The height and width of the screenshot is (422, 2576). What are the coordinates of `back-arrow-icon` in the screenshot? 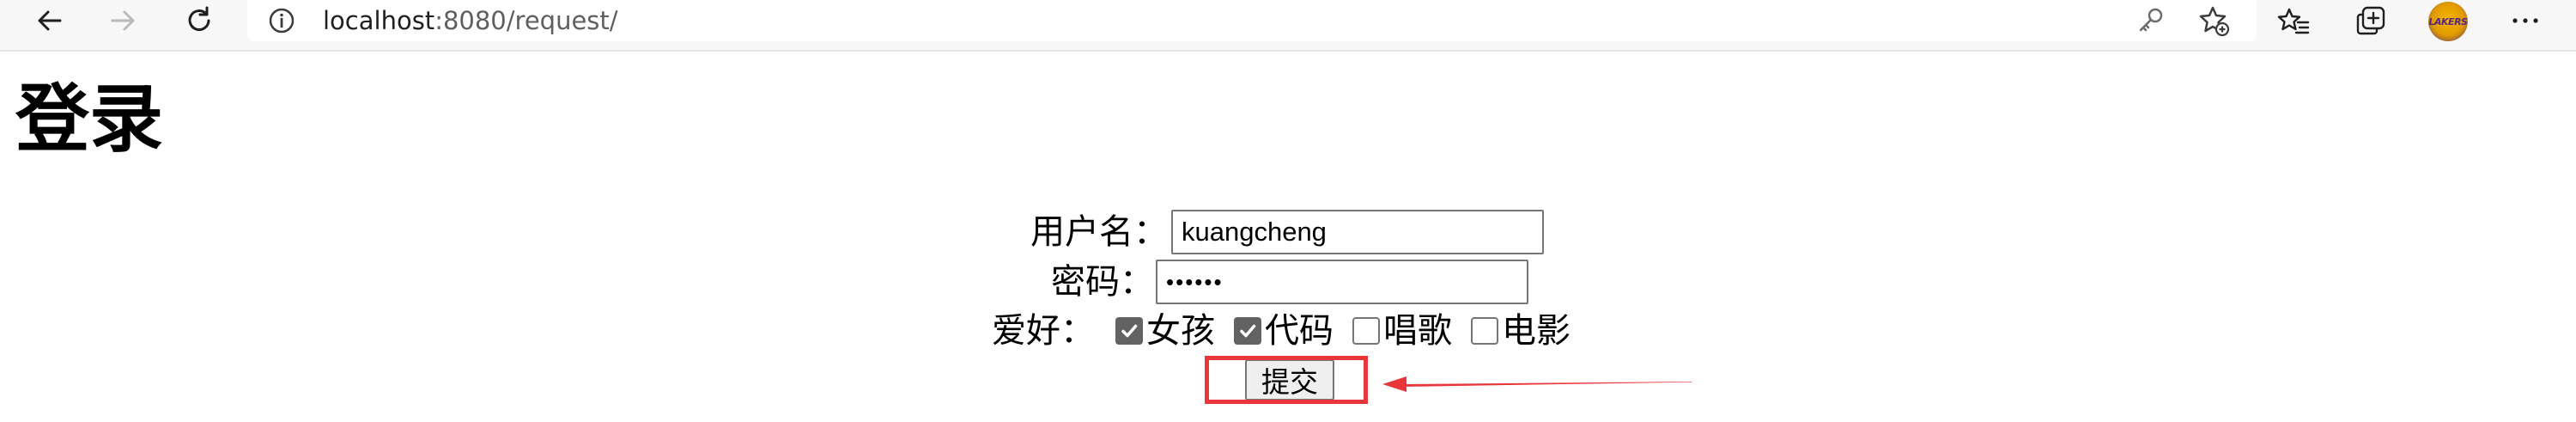 It's located at (50, 20).